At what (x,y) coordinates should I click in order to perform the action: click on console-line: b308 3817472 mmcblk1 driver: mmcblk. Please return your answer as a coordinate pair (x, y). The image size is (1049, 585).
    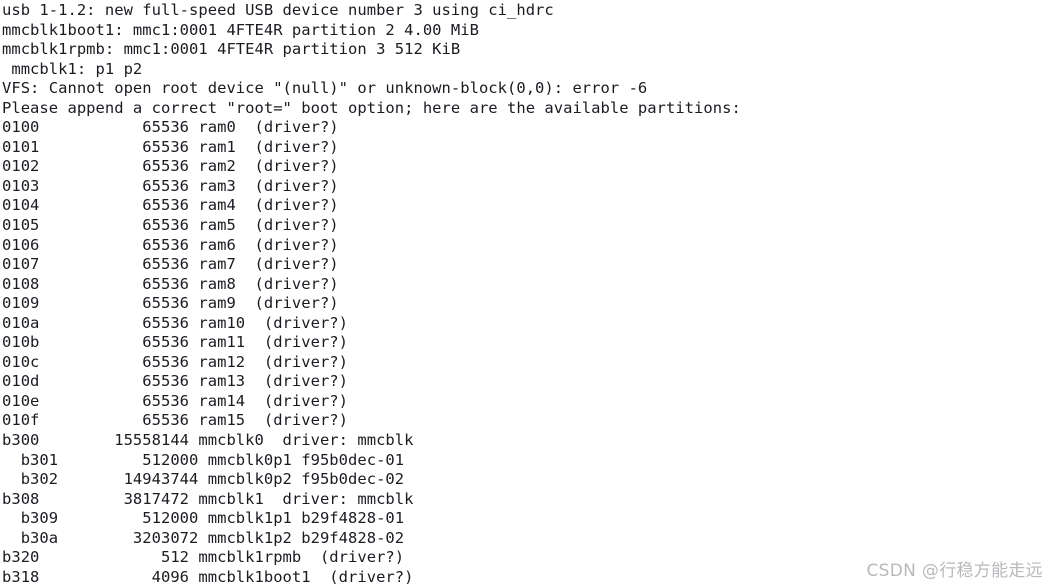
    Looking at the image, I should click on (208, 498).